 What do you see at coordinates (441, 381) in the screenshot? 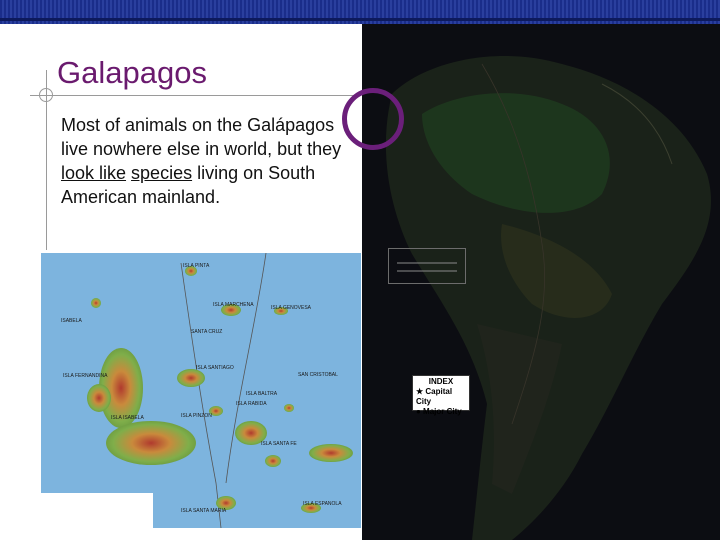
I see `index-title: INDEX` at bounding box center [441, 381].